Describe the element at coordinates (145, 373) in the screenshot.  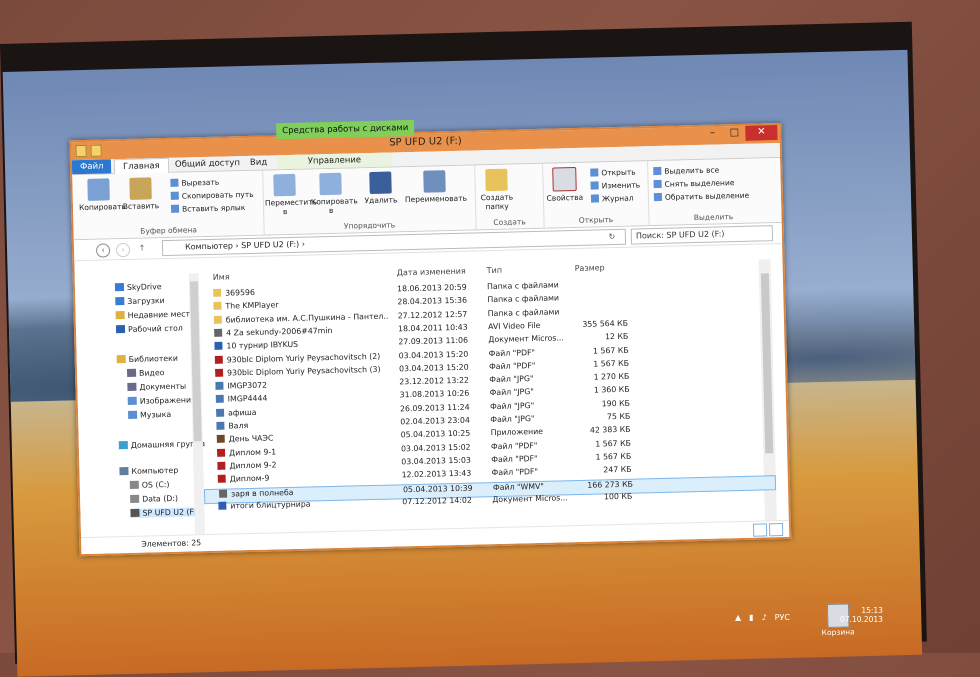
I see `nav-item: Видео` at that location.